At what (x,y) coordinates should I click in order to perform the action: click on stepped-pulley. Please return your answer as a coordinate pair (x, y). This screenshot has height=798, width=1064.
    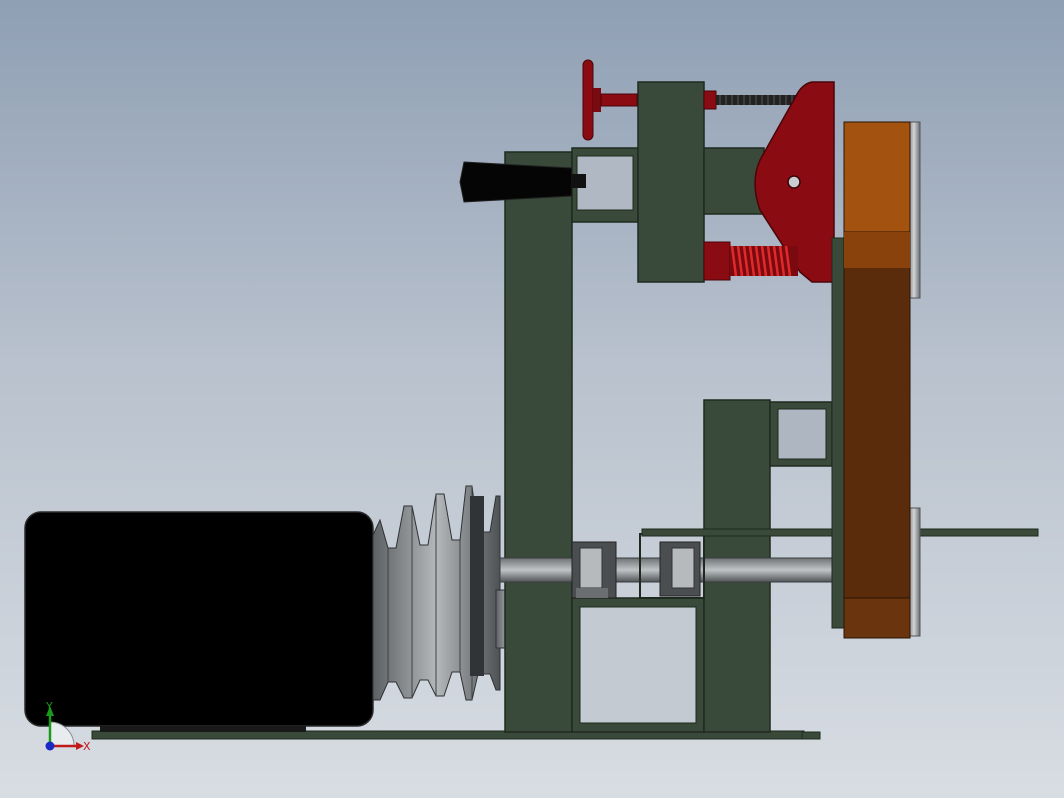
    Looking at the image, I should click on (448, 593).